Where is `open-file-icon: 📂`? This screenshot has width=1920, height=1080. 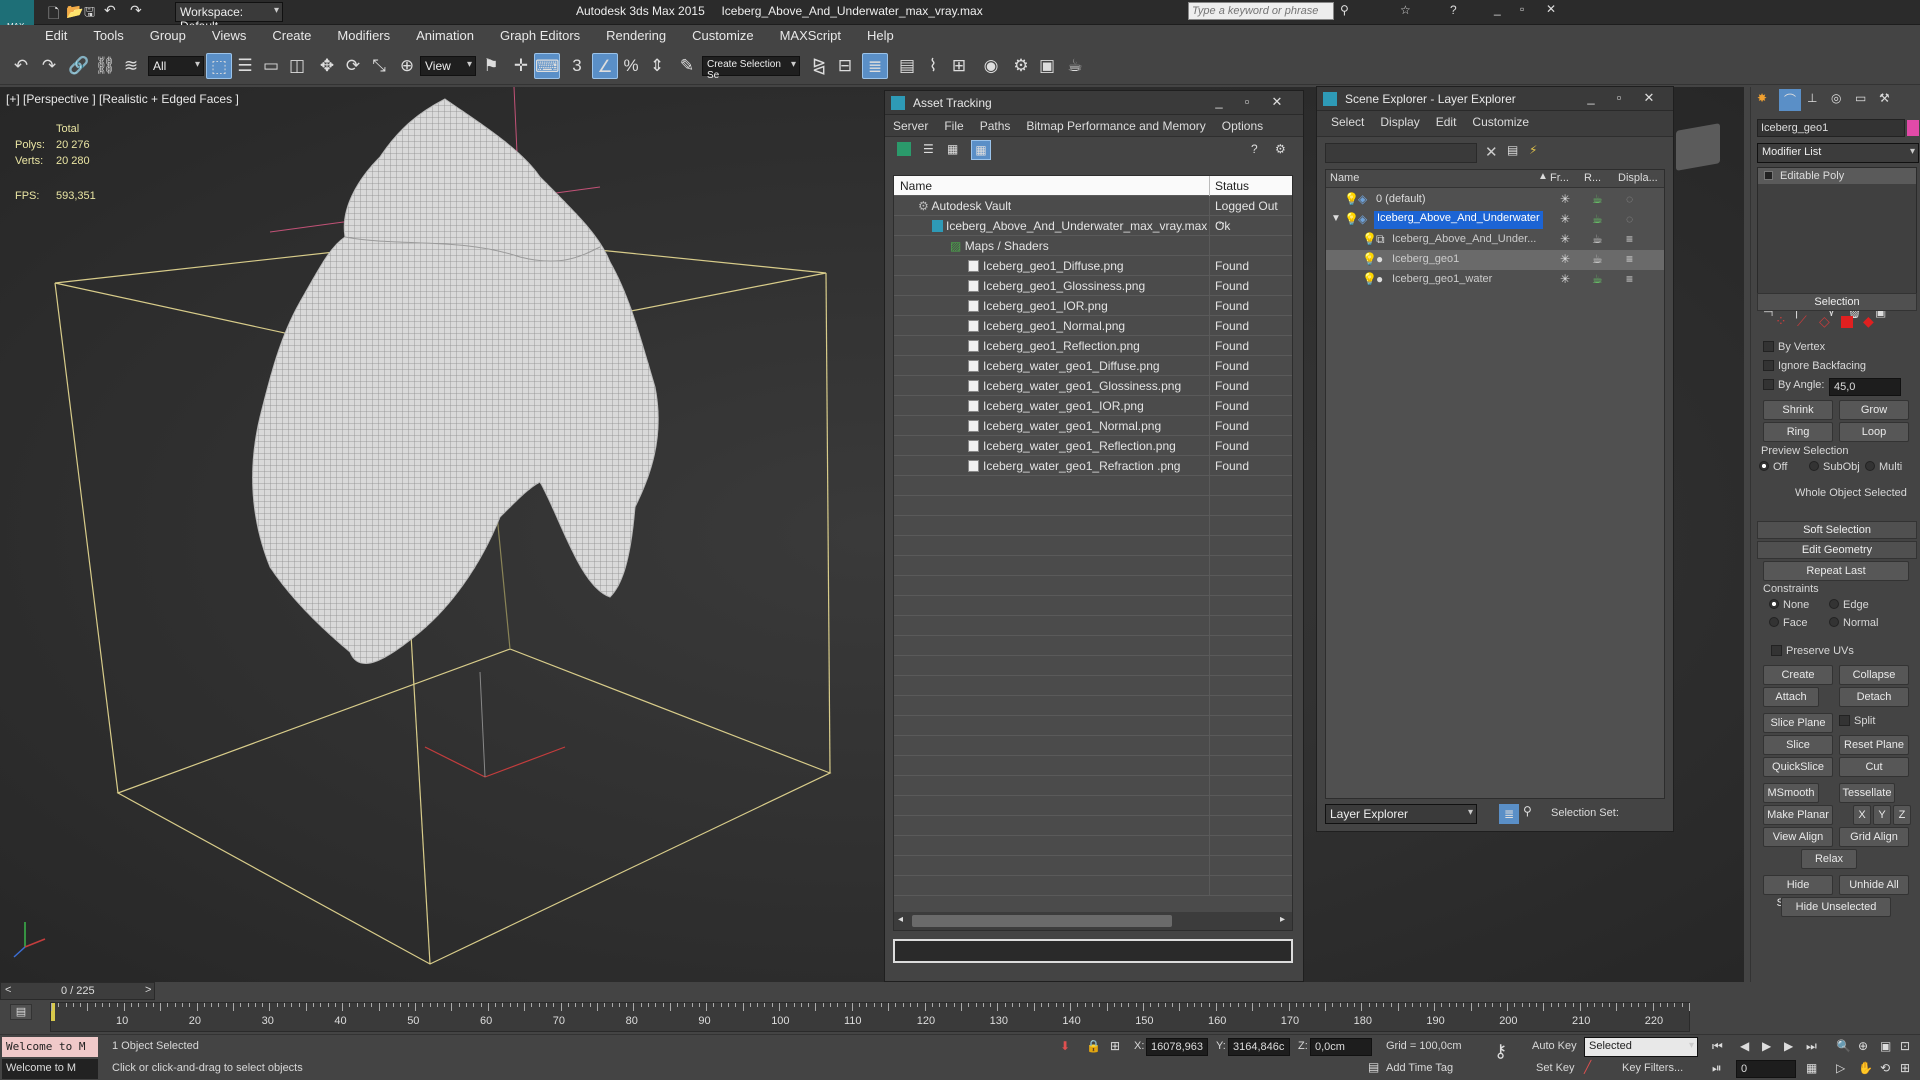 open-file-icon: 📂 is located at coordinates (74, 11).